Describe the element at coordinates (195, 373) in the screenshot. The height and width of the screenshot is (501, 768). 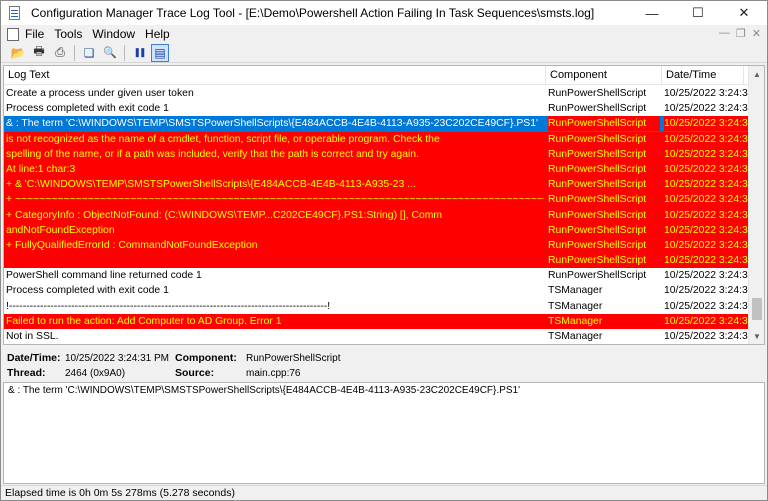
I see `source-label: Source:` at that location.